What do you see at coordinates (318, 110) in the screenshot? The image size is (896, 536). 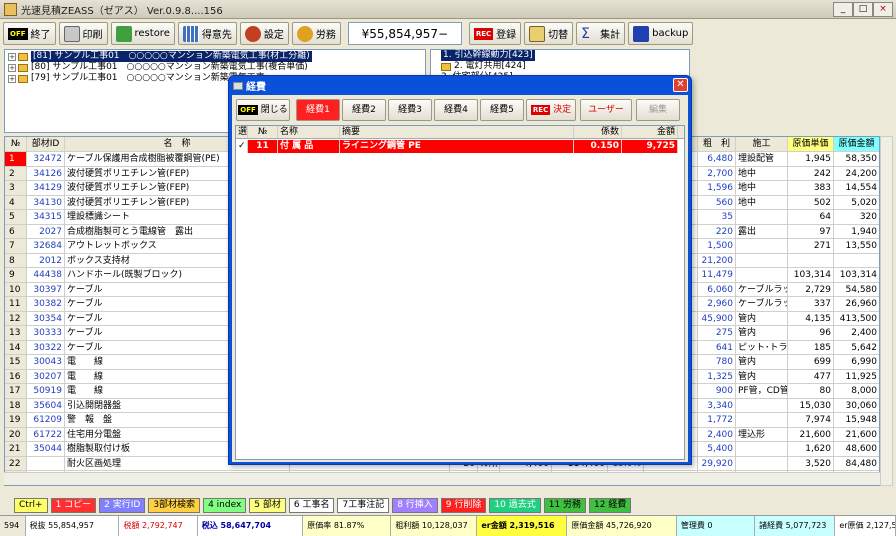 I see `tab-expense-1: 経費1` at bounding box center [318, 110].